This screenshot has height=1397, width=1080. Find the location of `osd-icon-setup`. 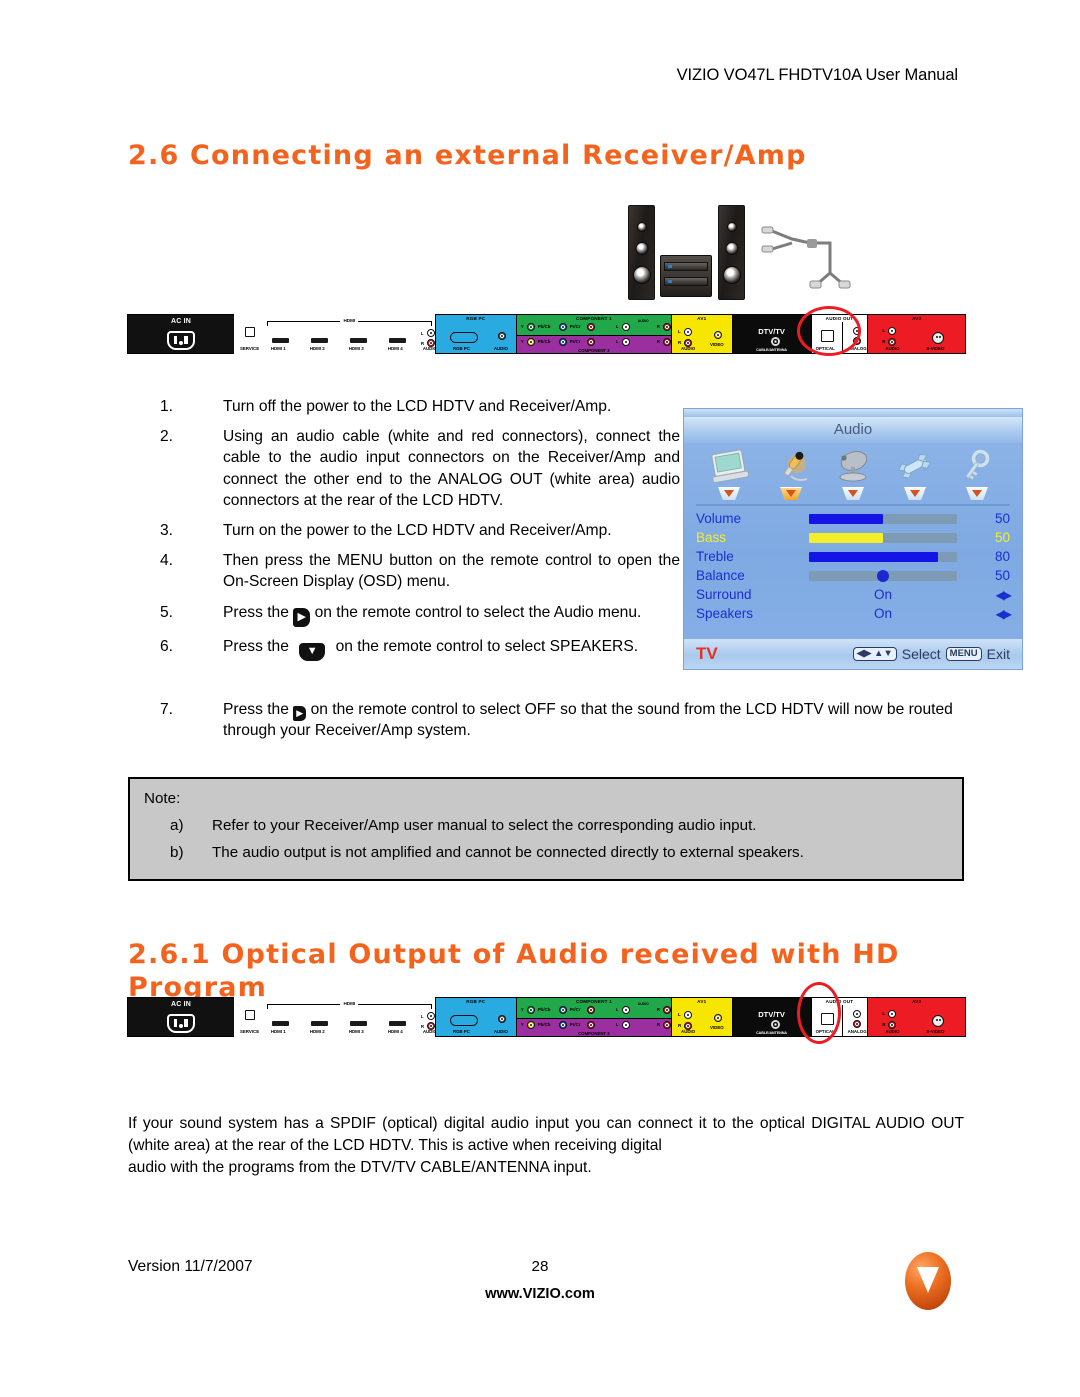

osd-icon-setup is located at coordinates (915, 474).